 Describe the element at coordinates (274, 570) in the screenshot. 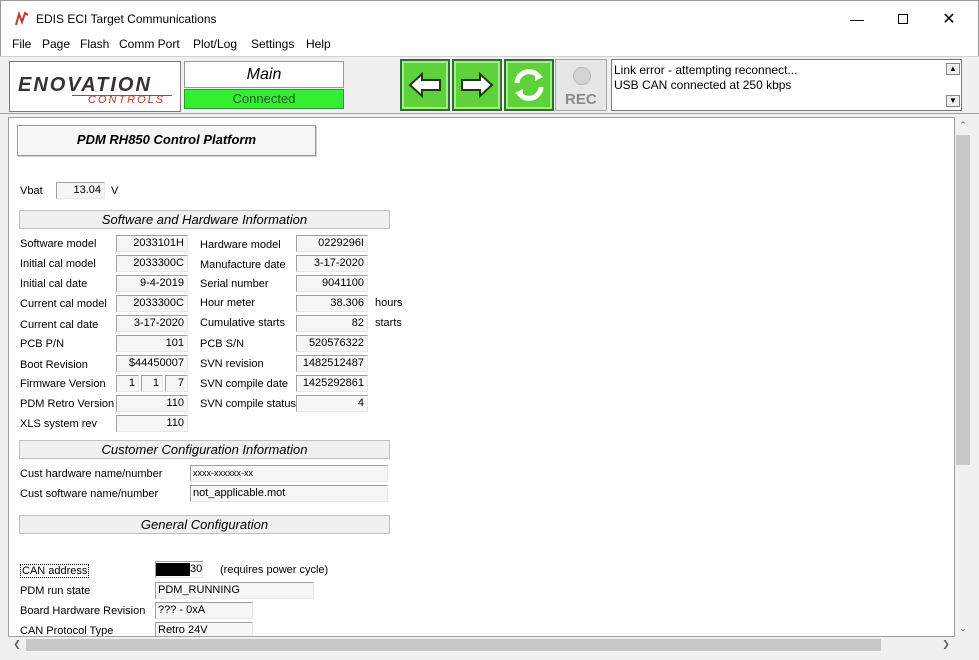

I see `can-address-note: (requires power cycle)` at that location.